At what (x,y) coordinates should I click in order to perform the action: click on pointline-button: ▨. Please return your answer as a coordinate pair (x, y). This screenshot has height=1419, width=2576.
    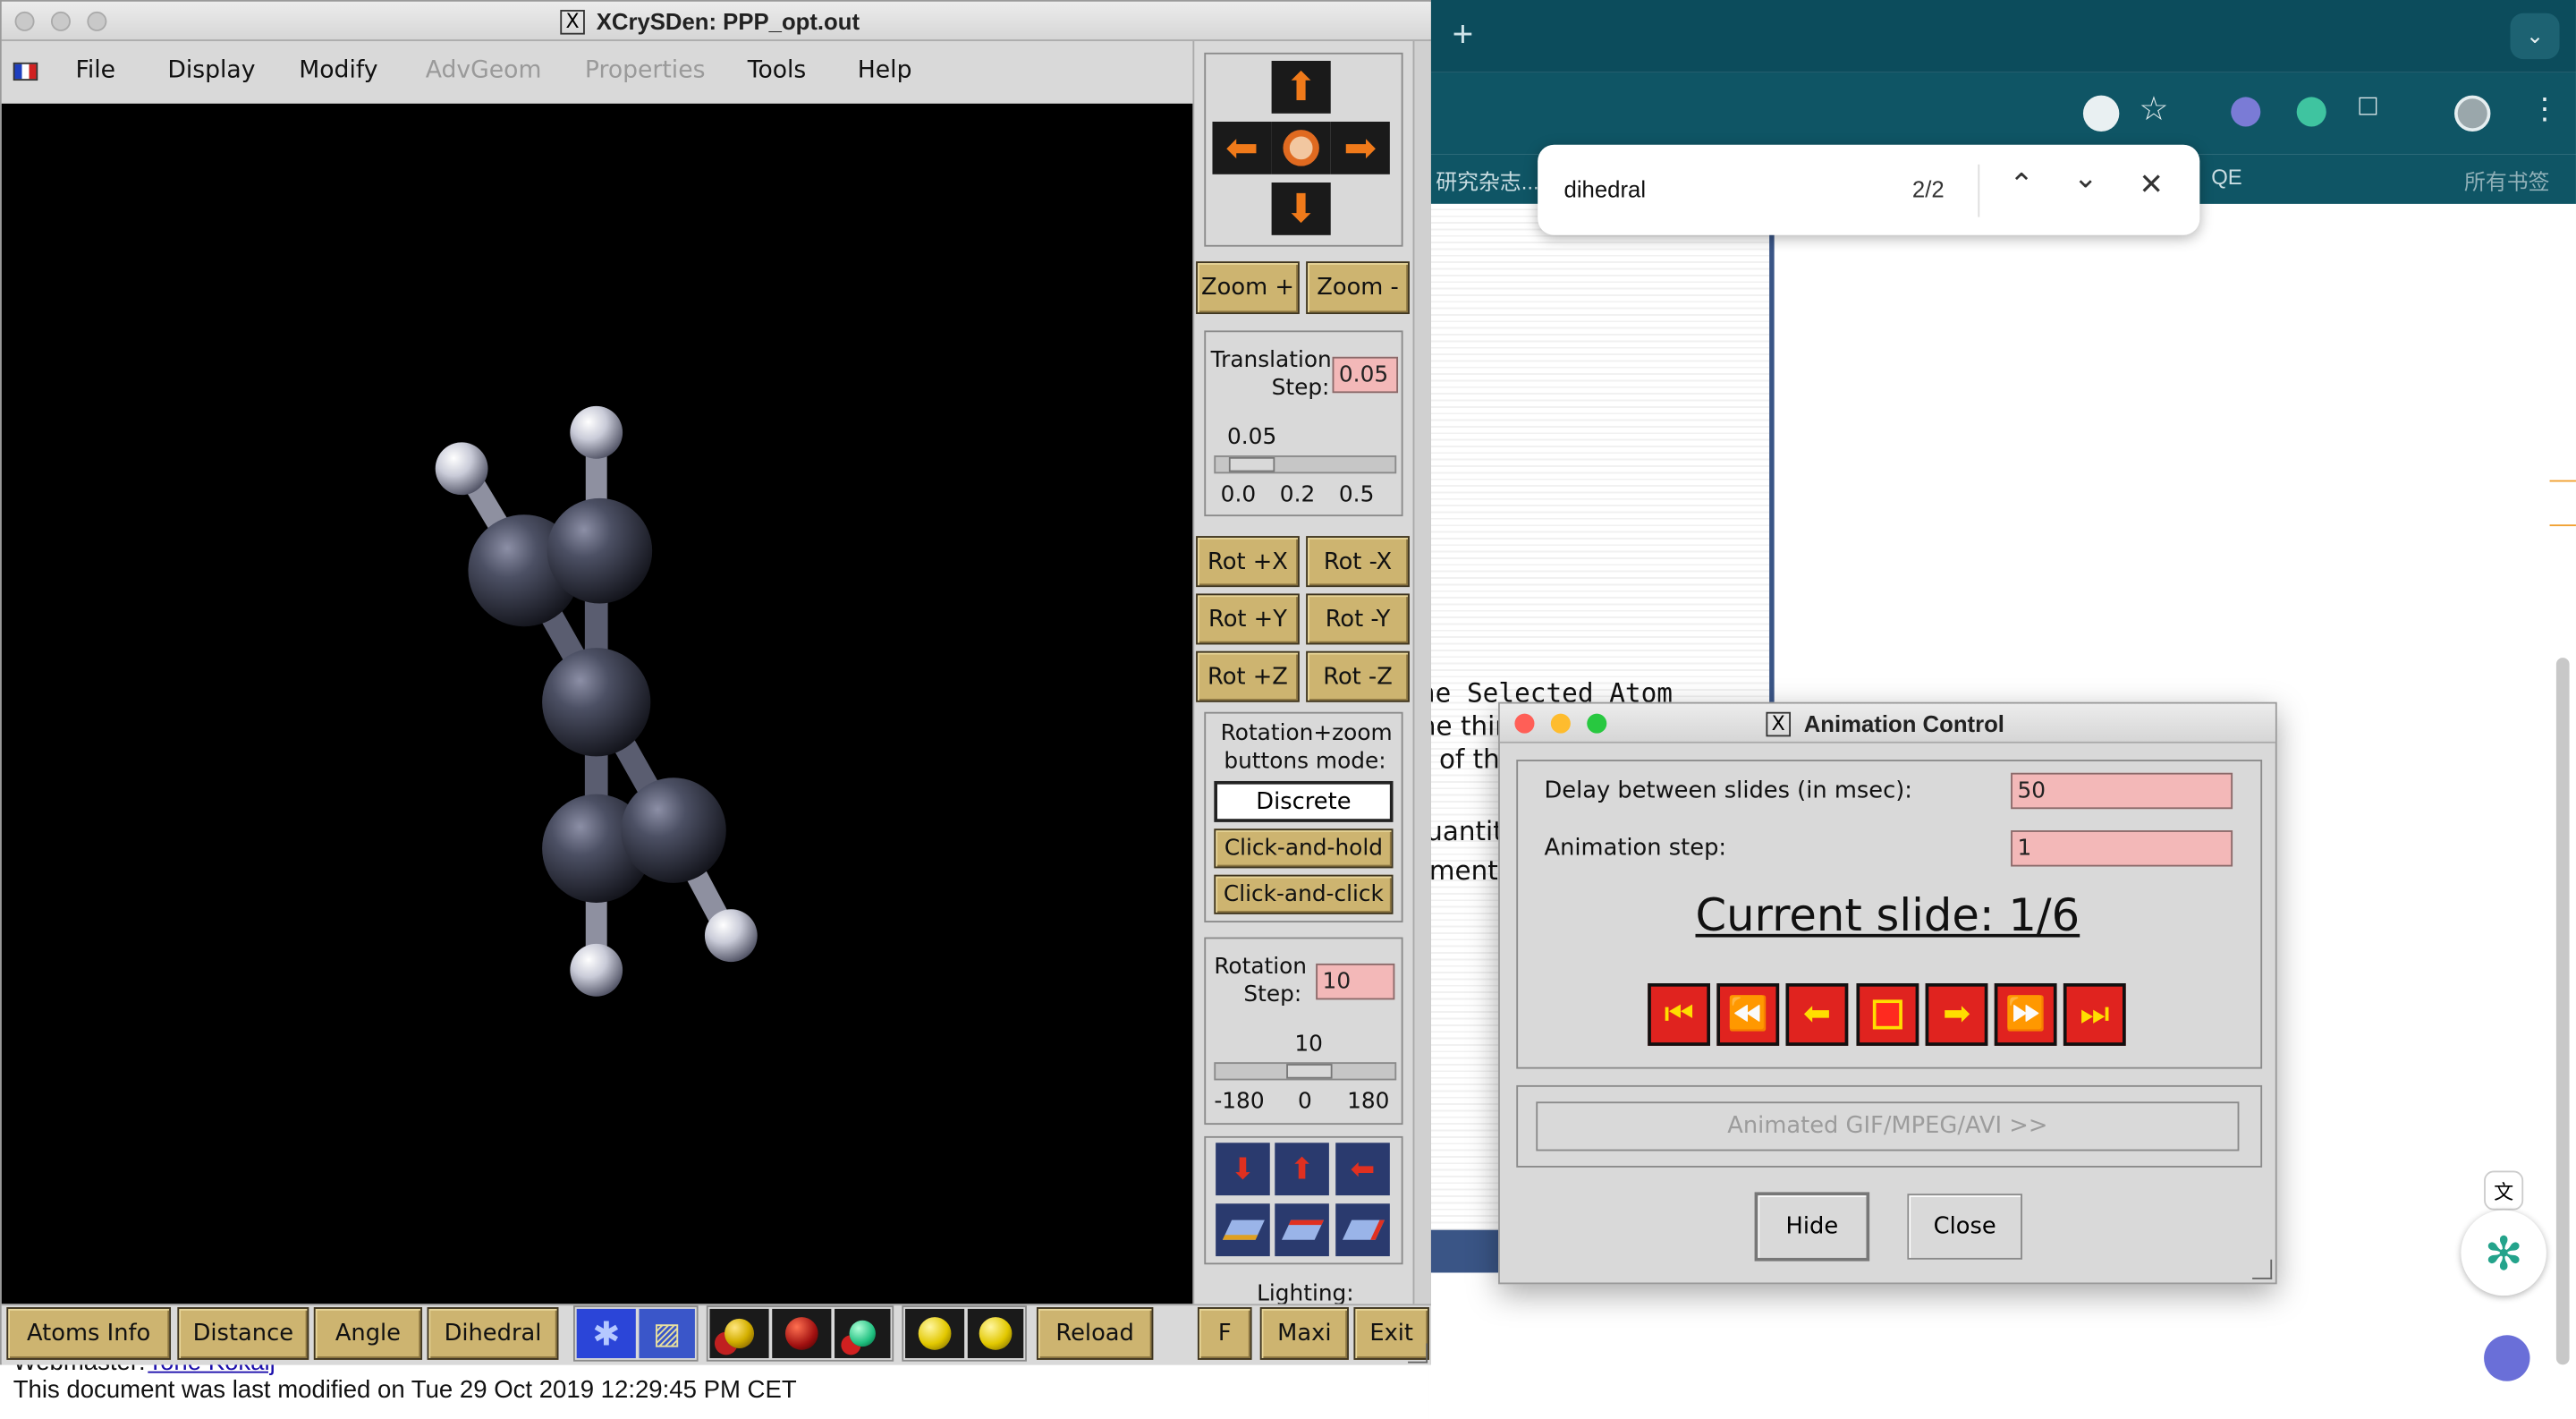
    Looking at the image, I should click on (667, 1333).